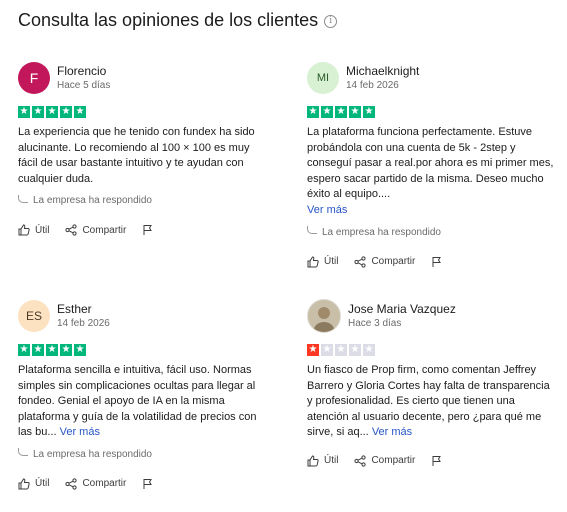  I want to click on reviewer-name: Michaelknight, so click(382, 71).